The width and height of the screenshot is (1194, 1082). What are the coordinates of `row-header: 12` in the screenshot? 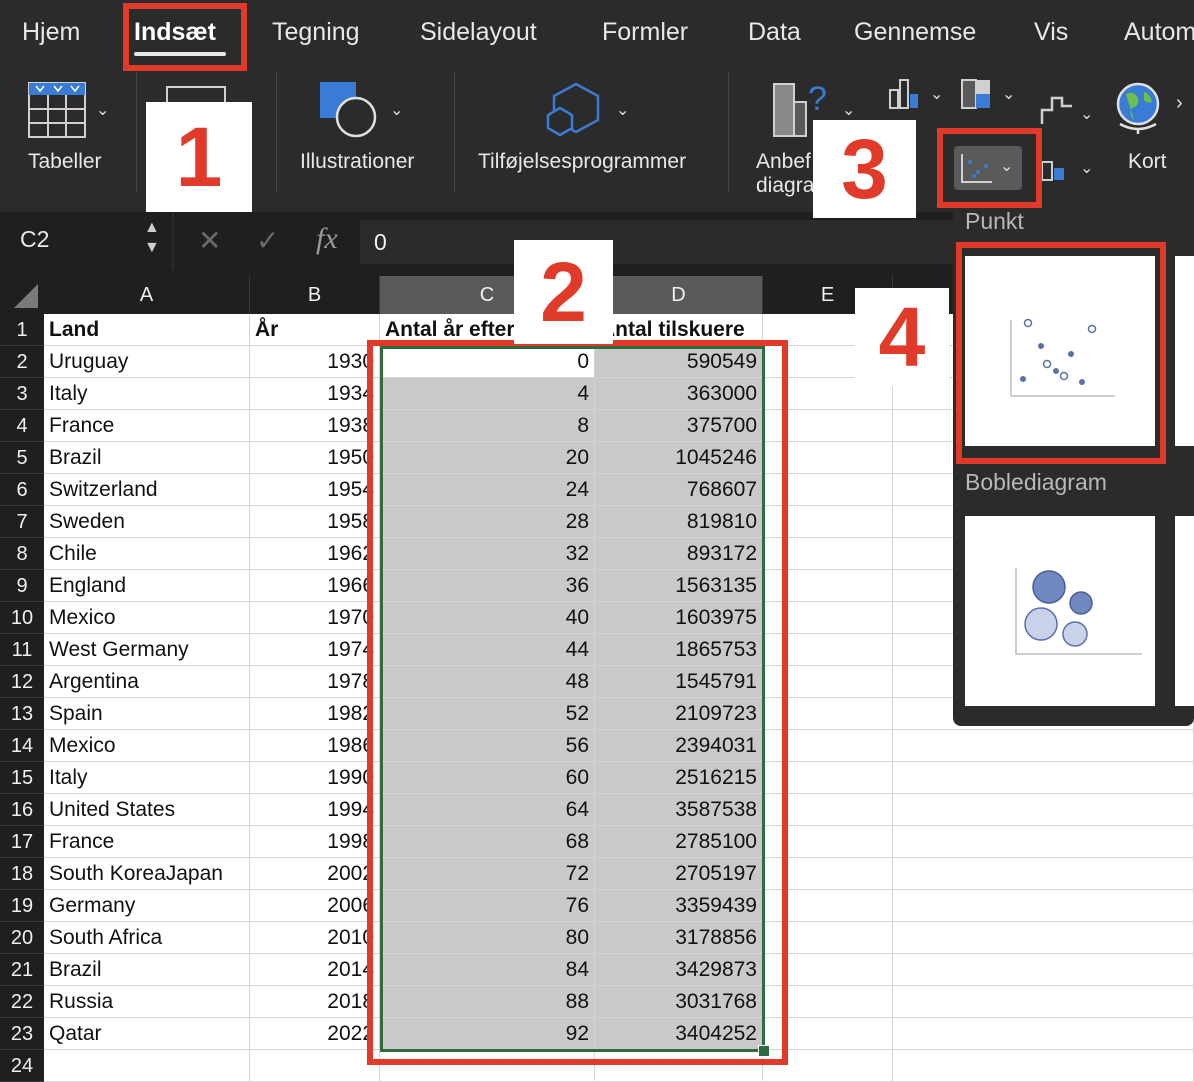 It's located at (22, 682).